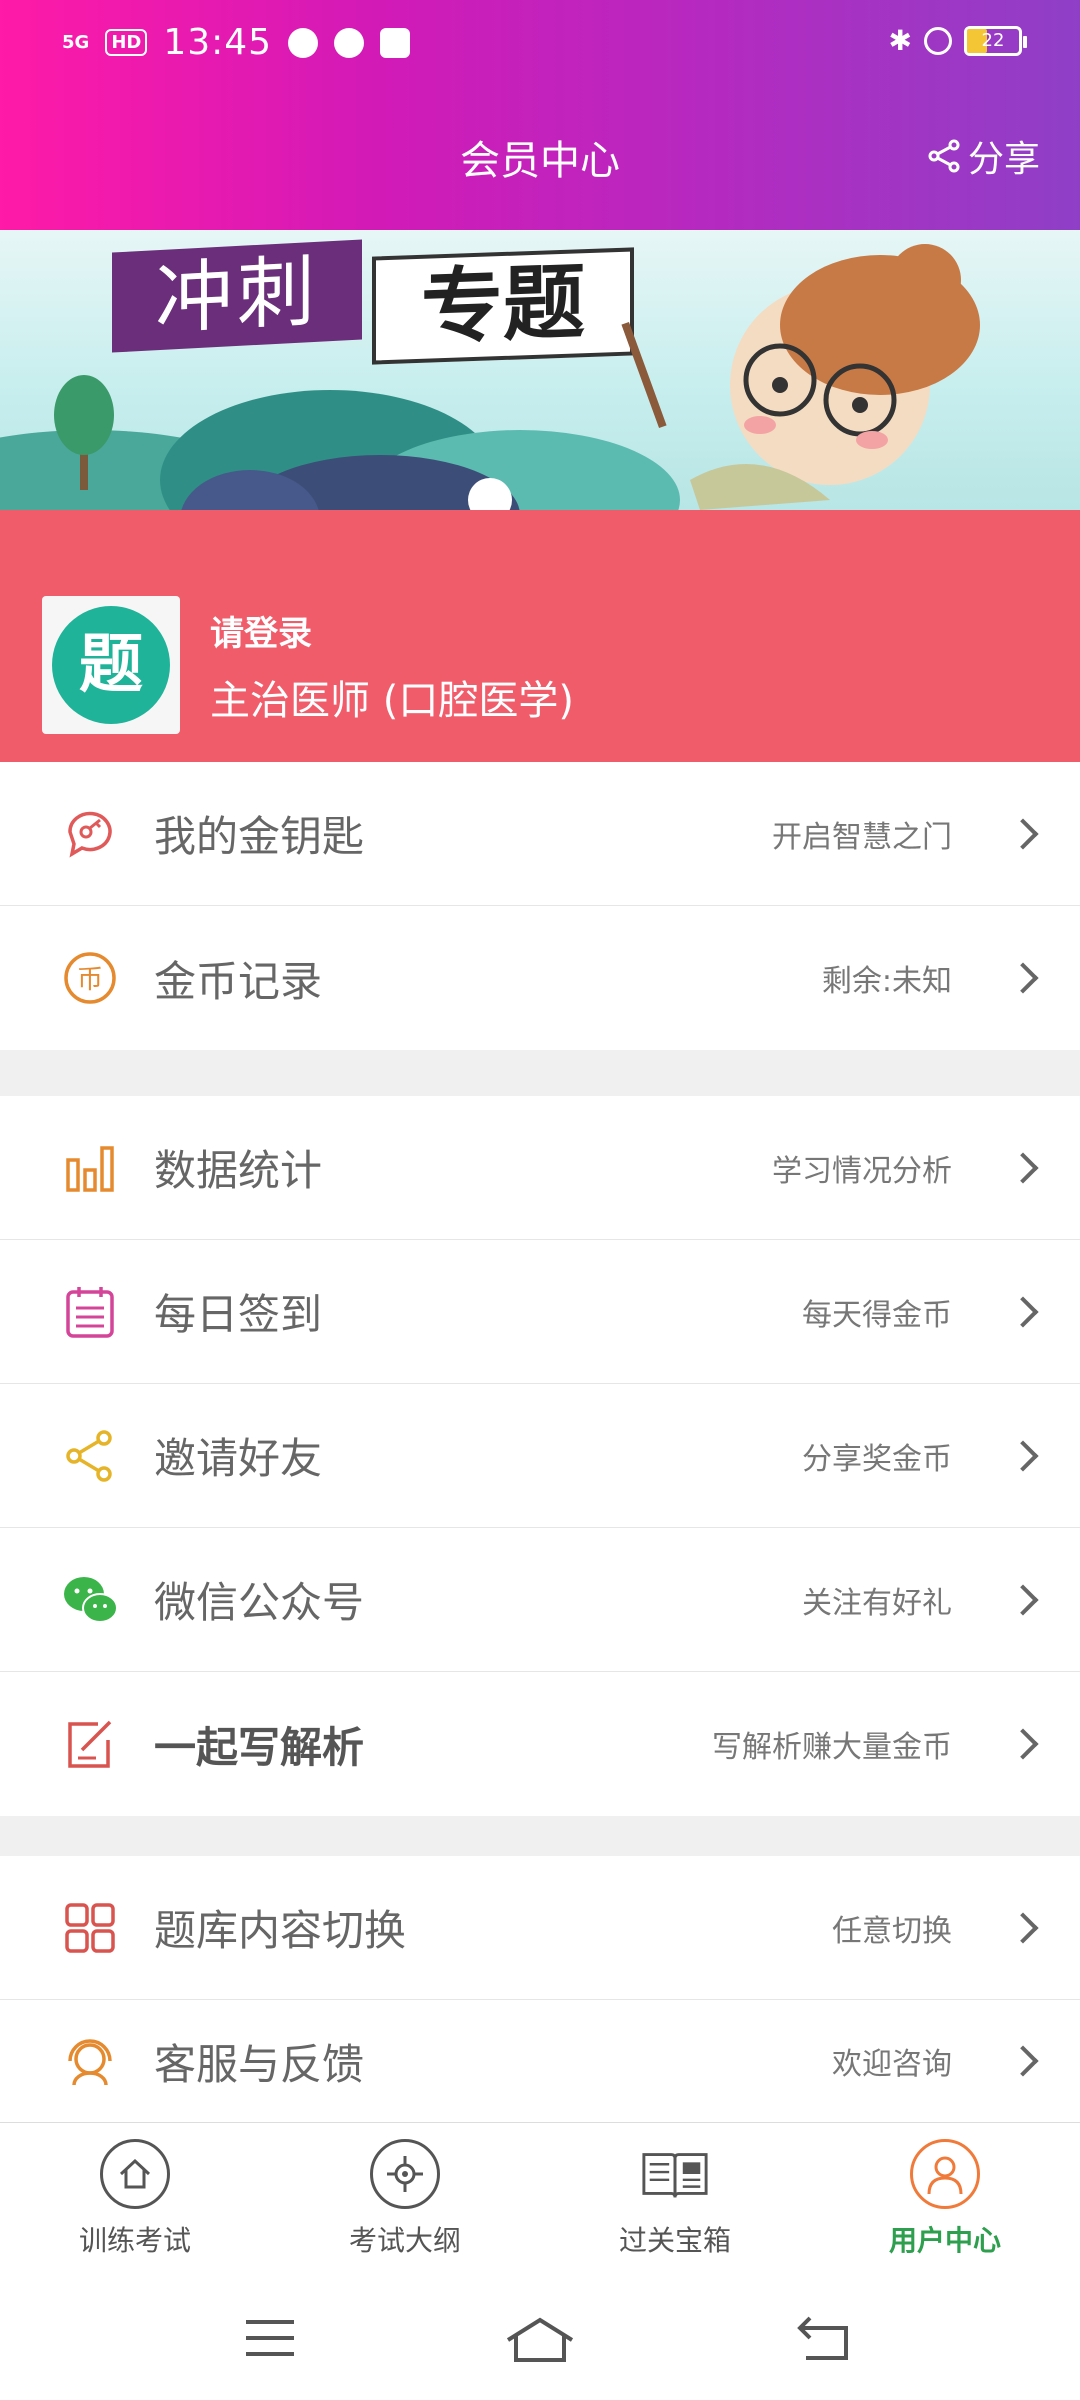 The image size is (1080, 2400). I want to click on promo-banner: 冲刺 专题, so click(540, 370).